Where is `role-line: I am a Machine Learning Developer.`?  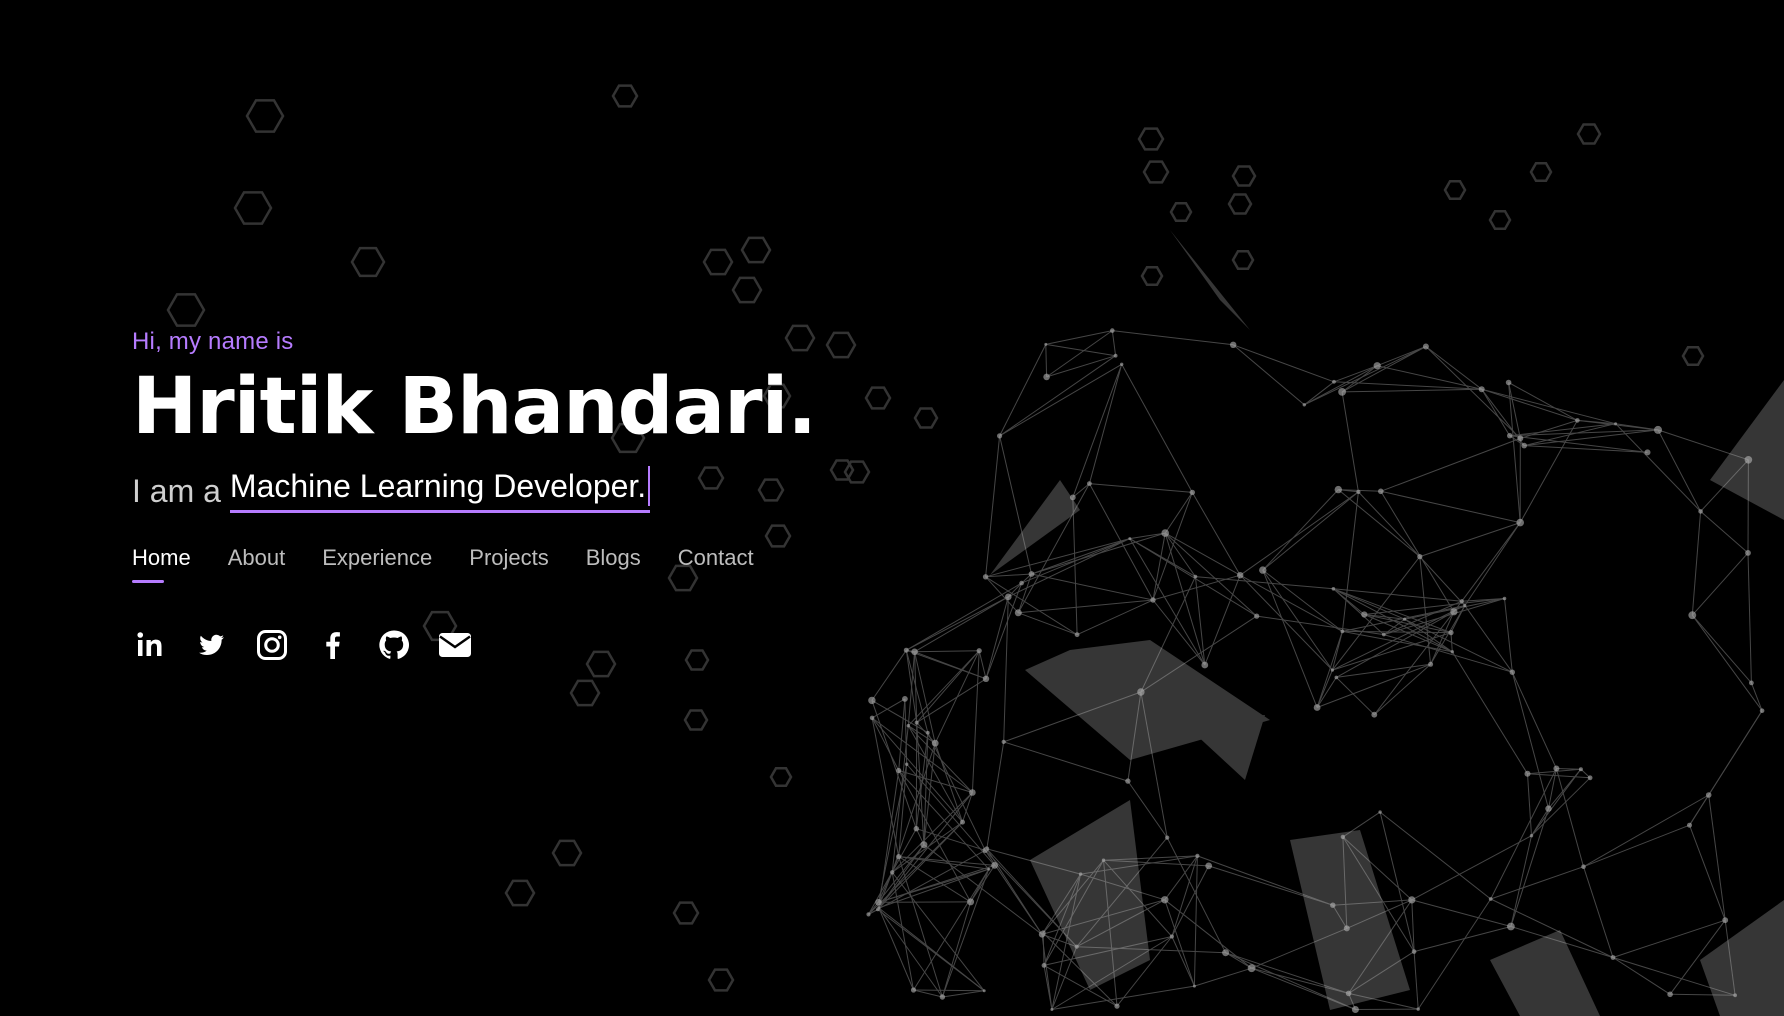 role-line: I am a Machine Learning Developer. is located at coordinates (582, 488).